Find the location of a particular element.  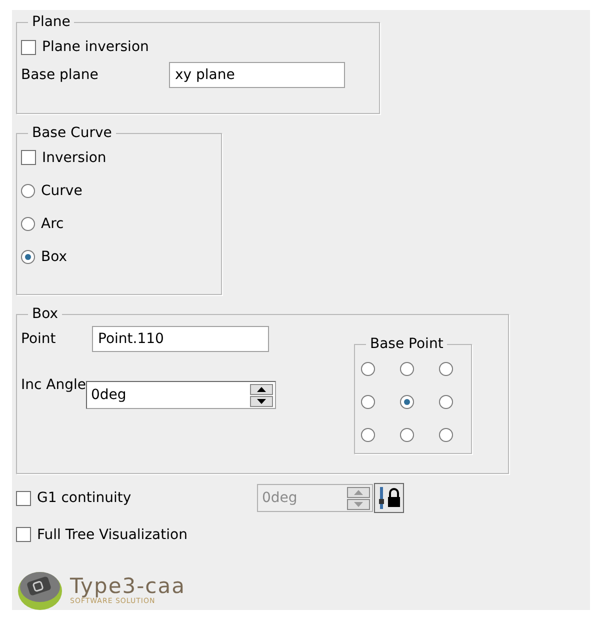

checkbox-label: Plane inversion is located at coordinates (95, 47).